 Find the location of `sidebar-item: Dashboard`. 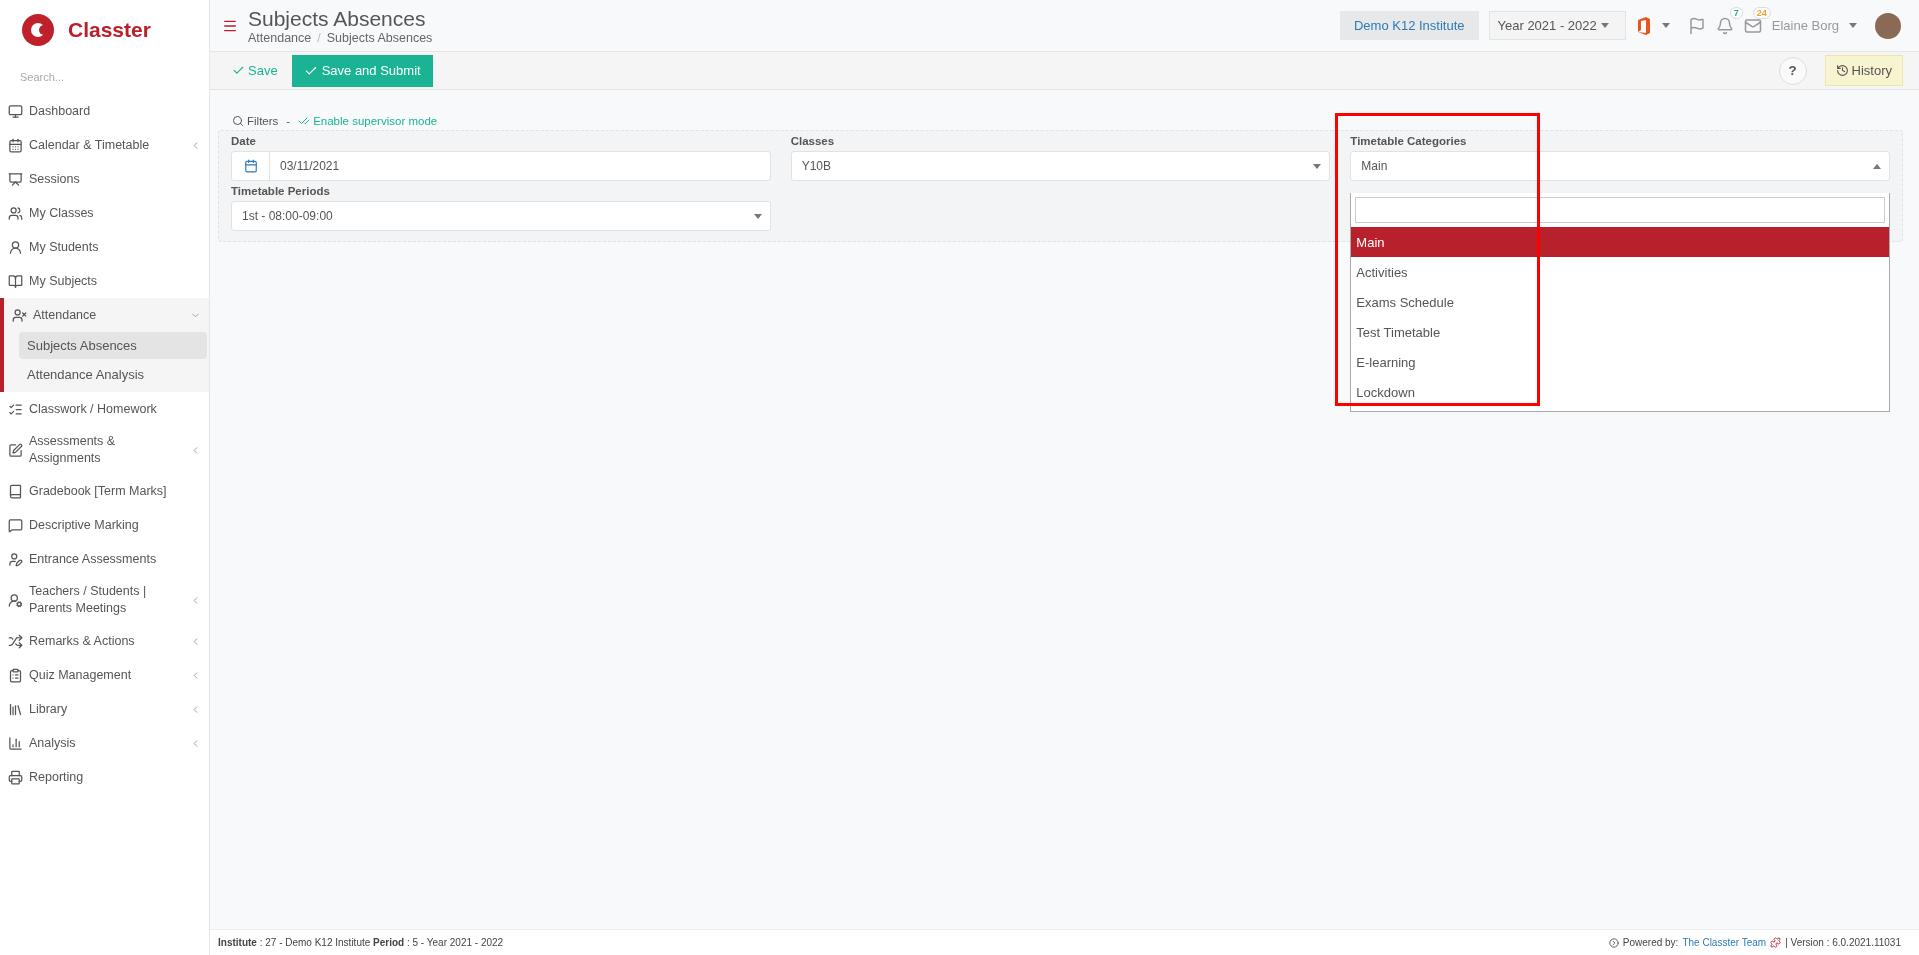

sidebar-item: Dashboard is located at coordinates (104, 111).